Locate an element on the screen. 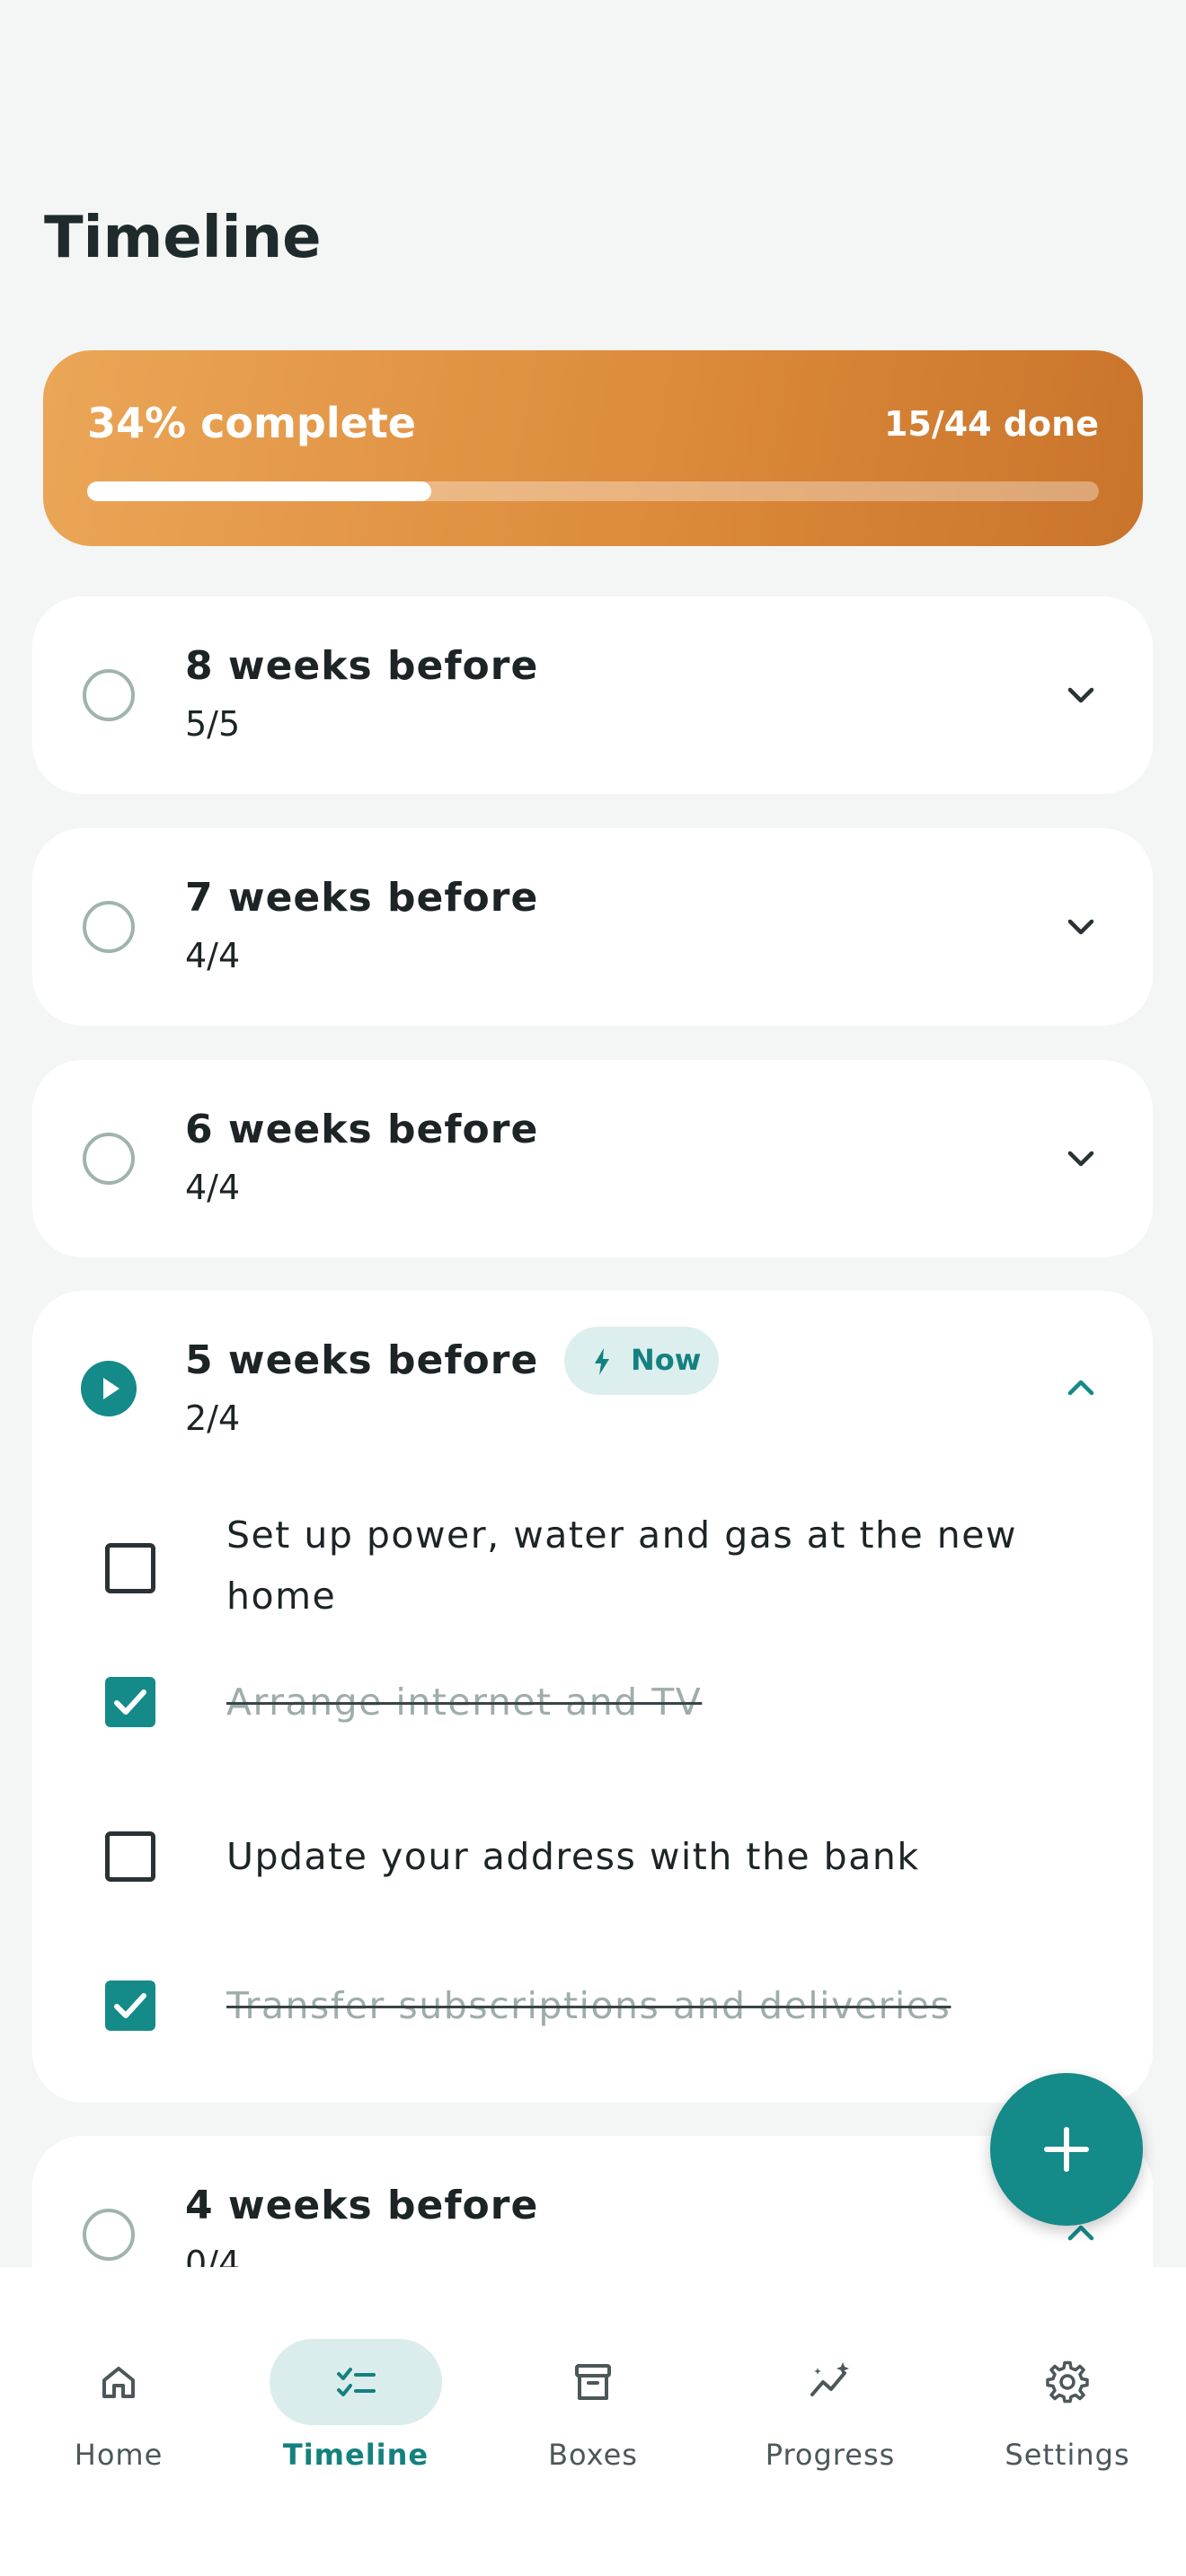 This screenshot has width=1186, height=2576. progress-bar-fill is located at coordinates (259, 491).